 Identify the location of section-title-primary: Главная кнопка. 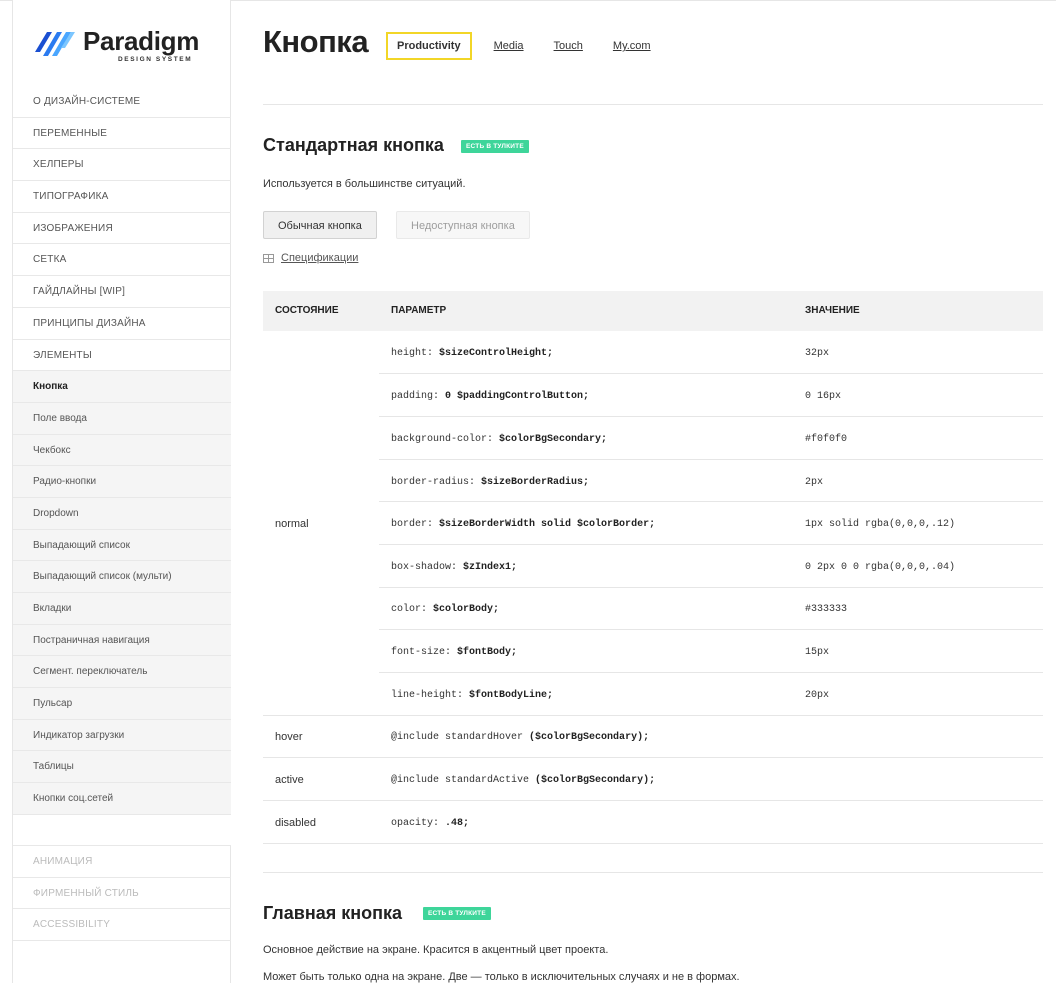
(332, 913).